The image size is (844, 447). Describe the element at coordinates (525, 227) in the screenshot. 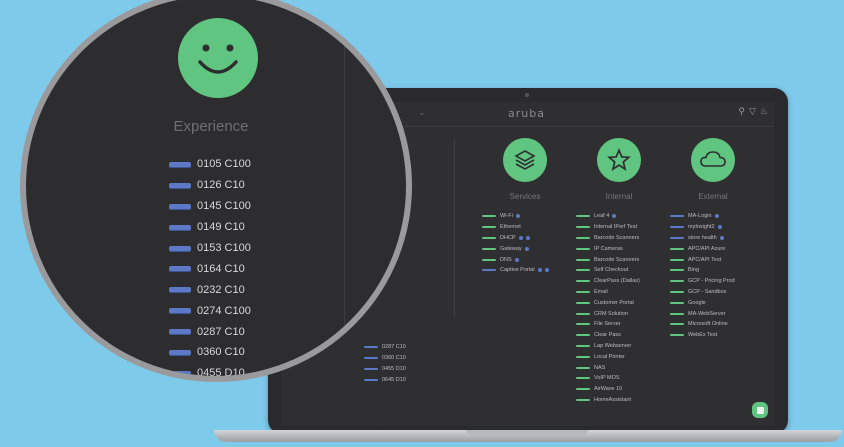

I see `list-item: Ethernet` at that location.